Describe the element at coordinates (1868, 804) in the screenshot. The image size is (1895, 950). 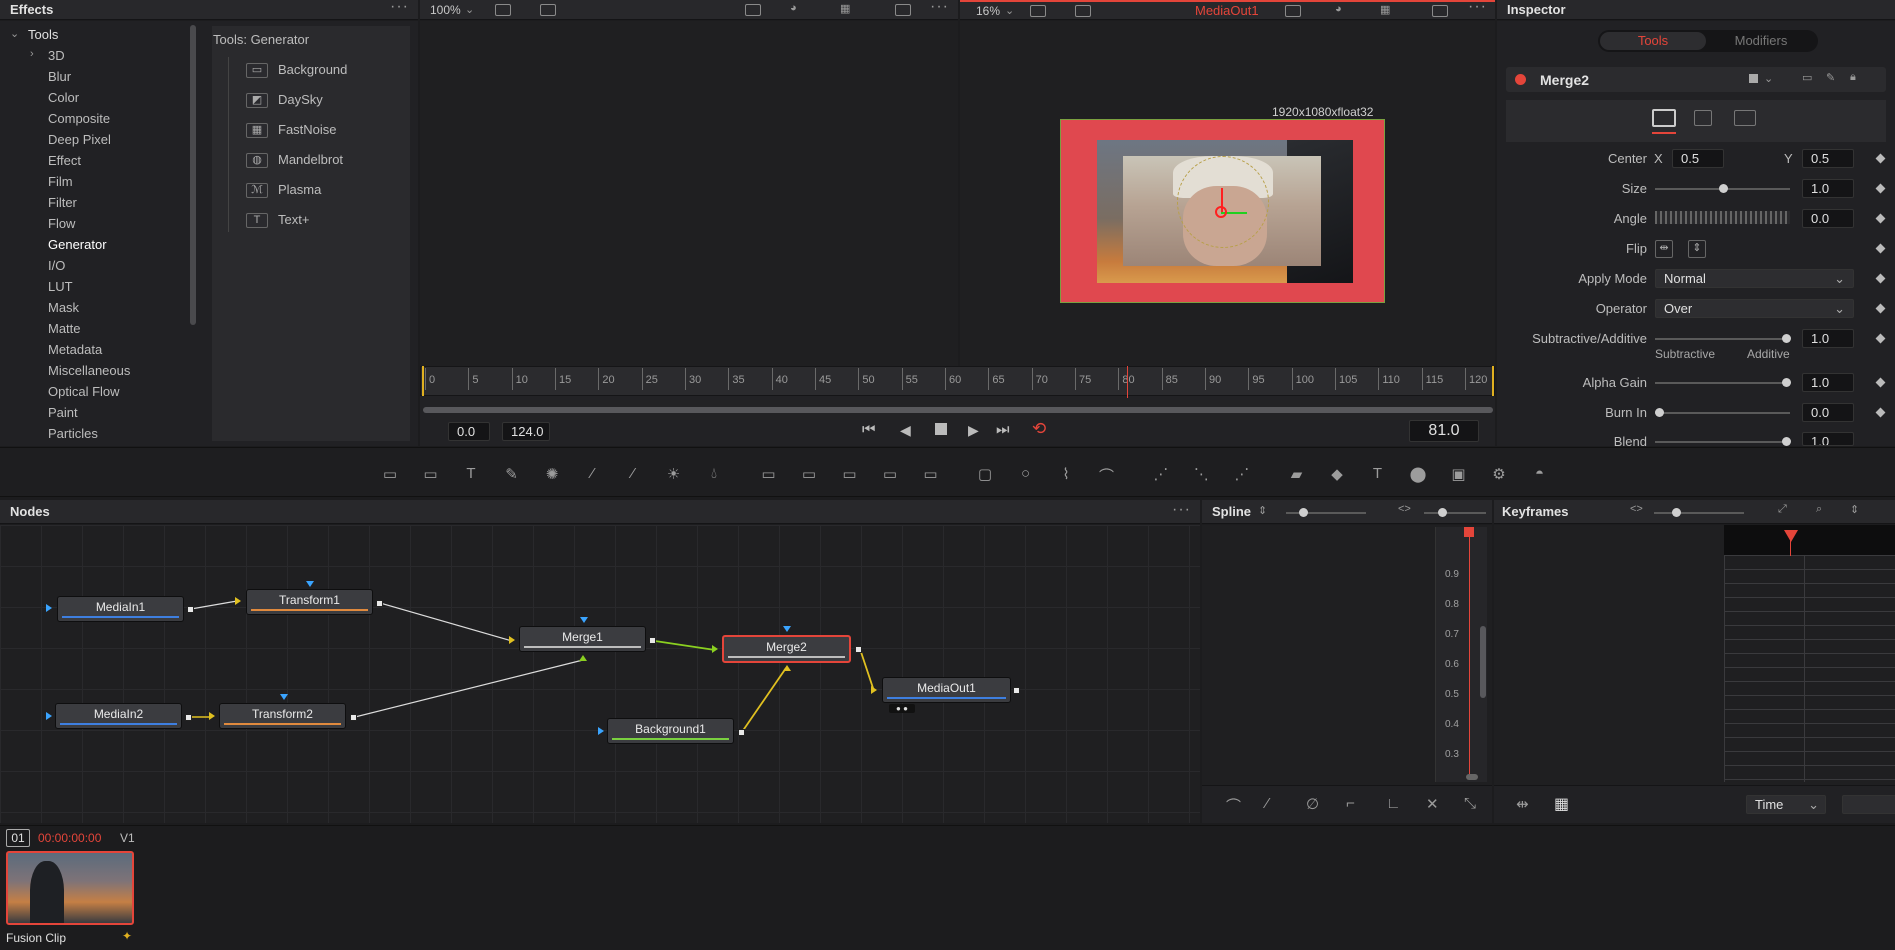
I see `time-value-field` at that location.